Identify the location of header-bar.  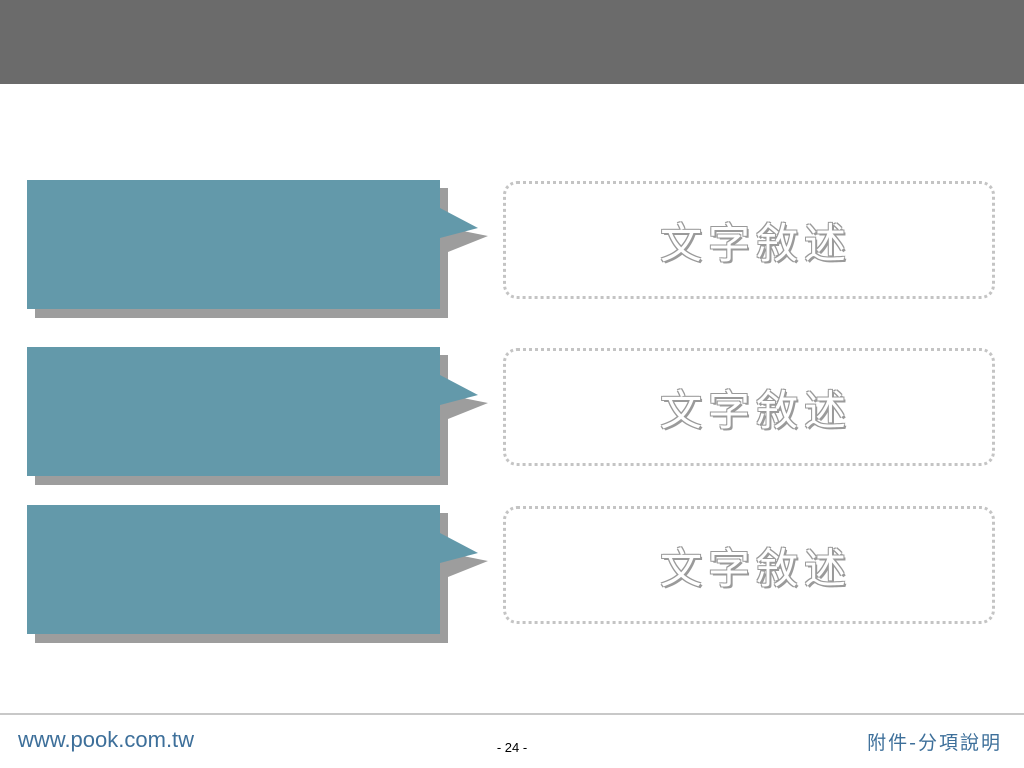
(512, 42).